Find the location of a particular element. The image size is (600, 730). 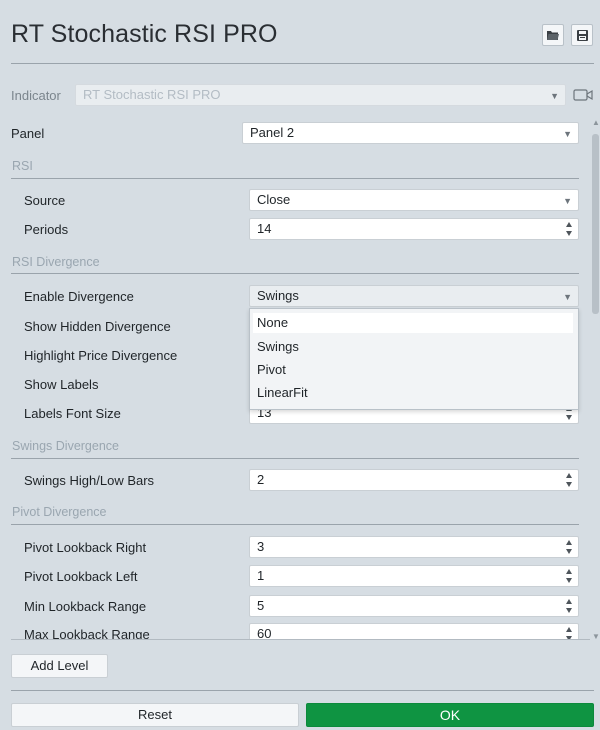

pivot-left-stepper: 1 is located at coordinates (414, 576).